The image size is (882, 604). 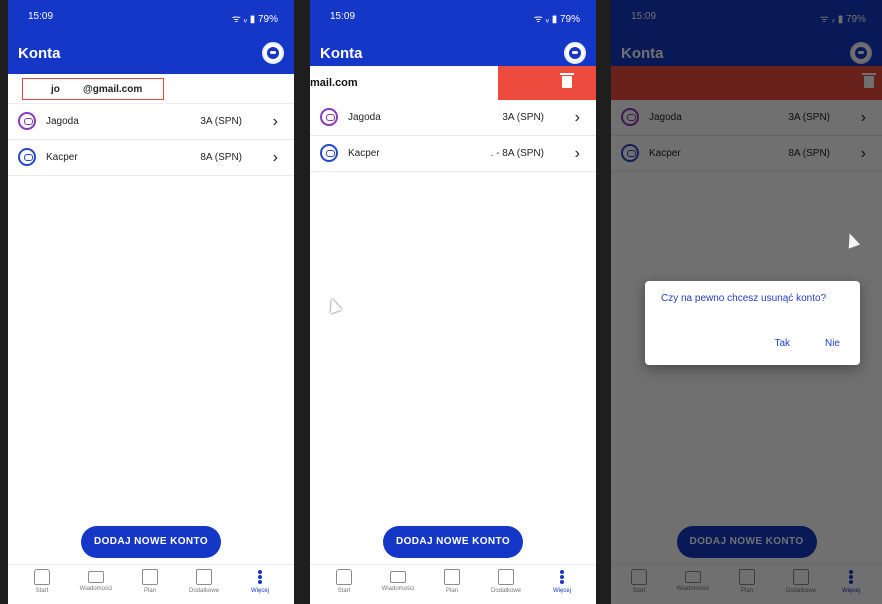 I want to click on app-bar: Konta, so click(x=151, y=54).